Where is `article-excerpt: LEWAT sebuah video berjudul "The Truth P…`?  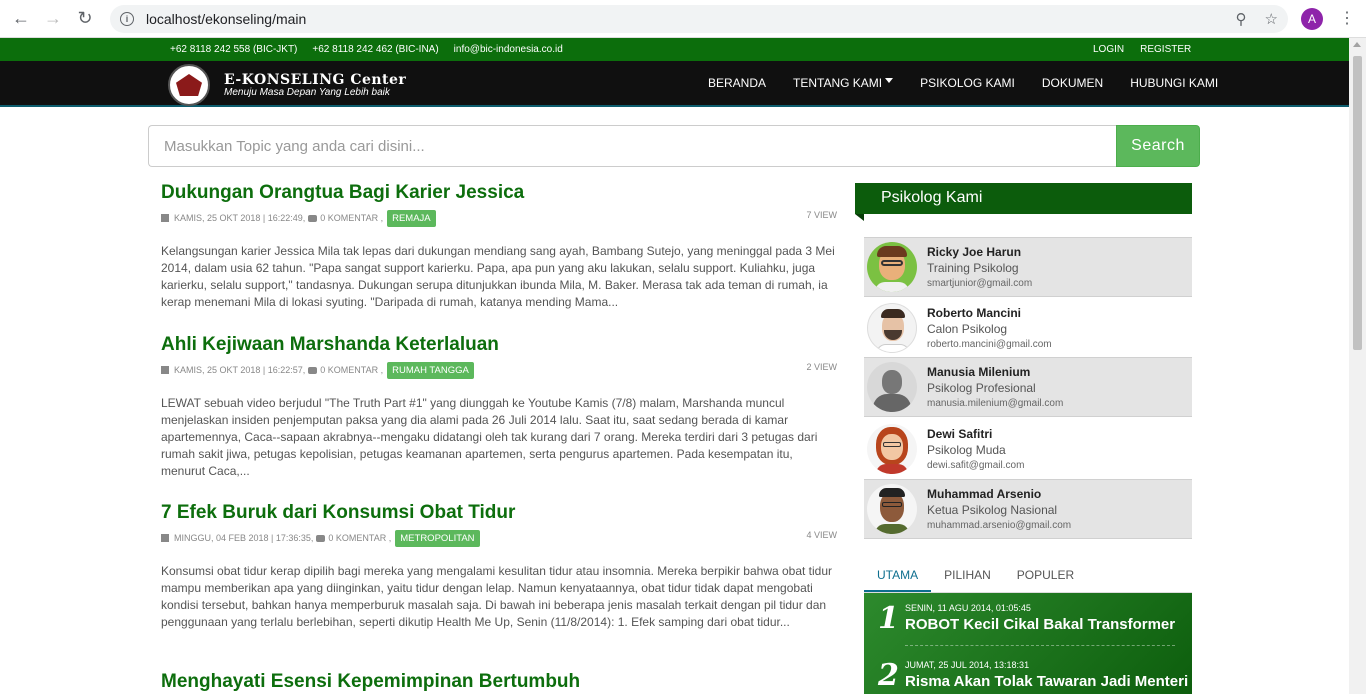 article-excerpt: LEWAT sebuah video berjudul "The Truth P… is located at coordinates (489, 437).